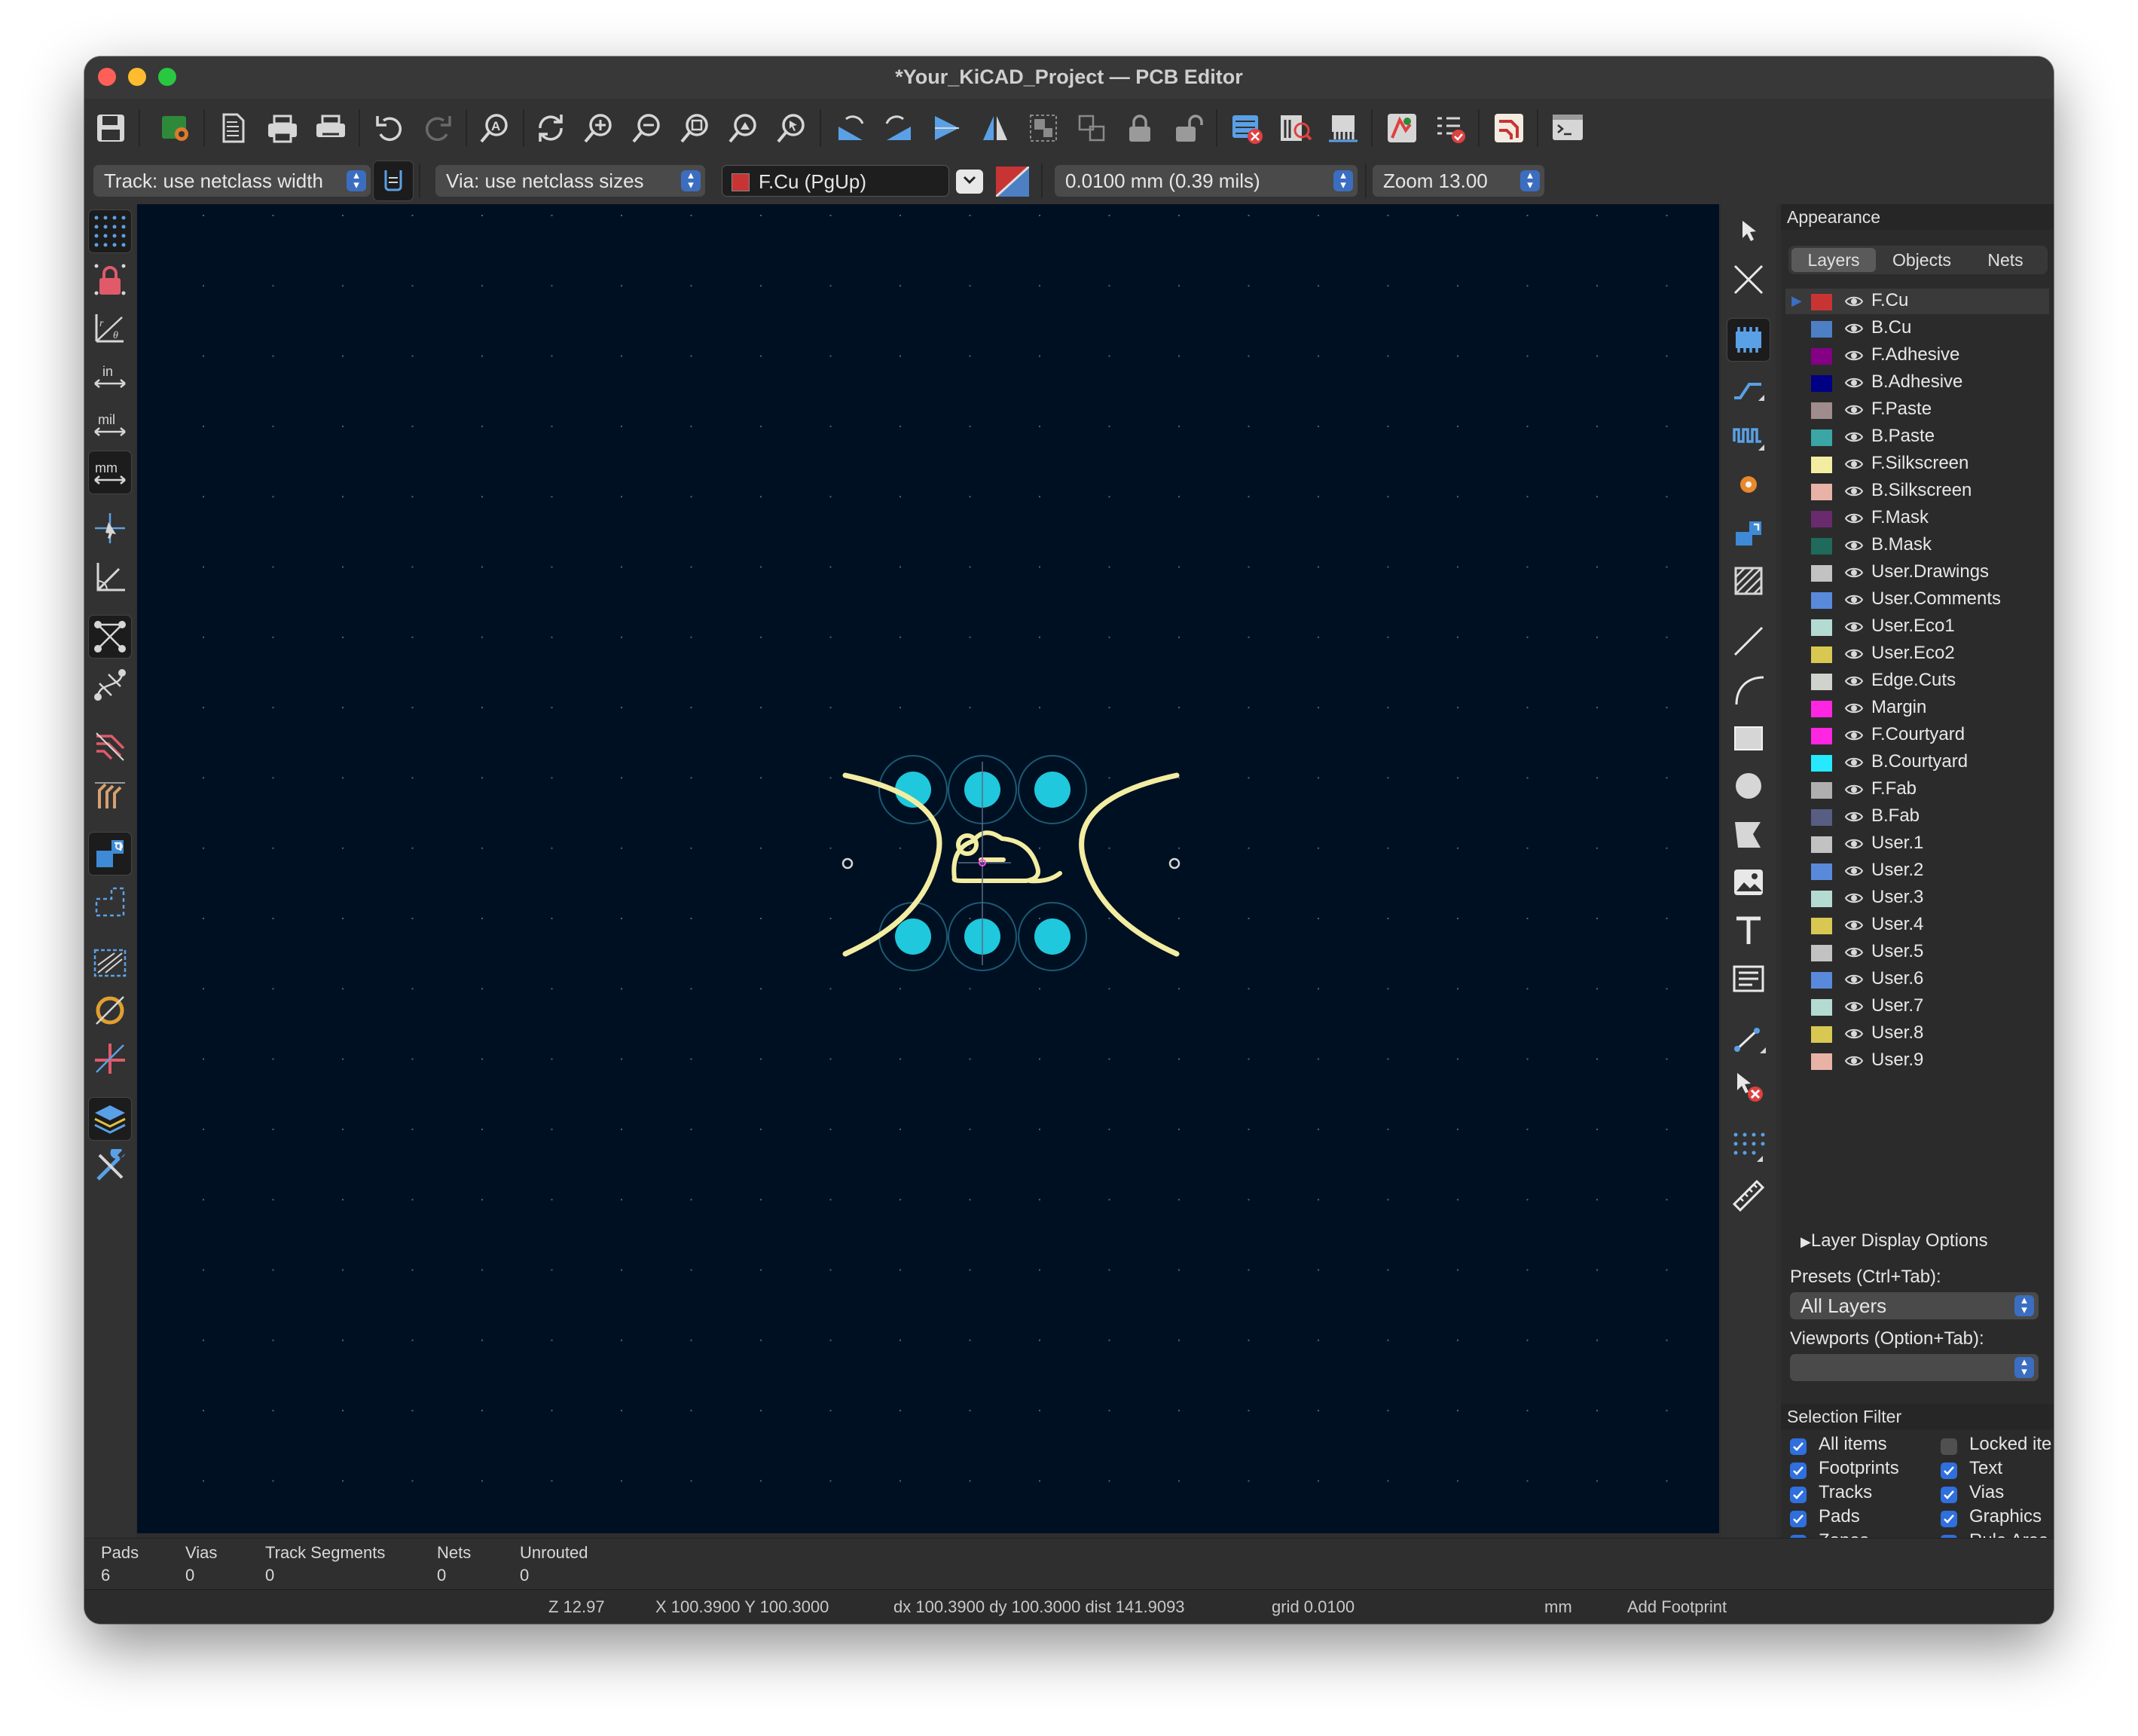 Image resolution: width=2138 pixels, height=1736 pixels. Describe the element at coordinates (1206, 181) in the screenshot. I see `grid-select: 0.0100 mm (0.39 mils) ▴ ▾` at that location.